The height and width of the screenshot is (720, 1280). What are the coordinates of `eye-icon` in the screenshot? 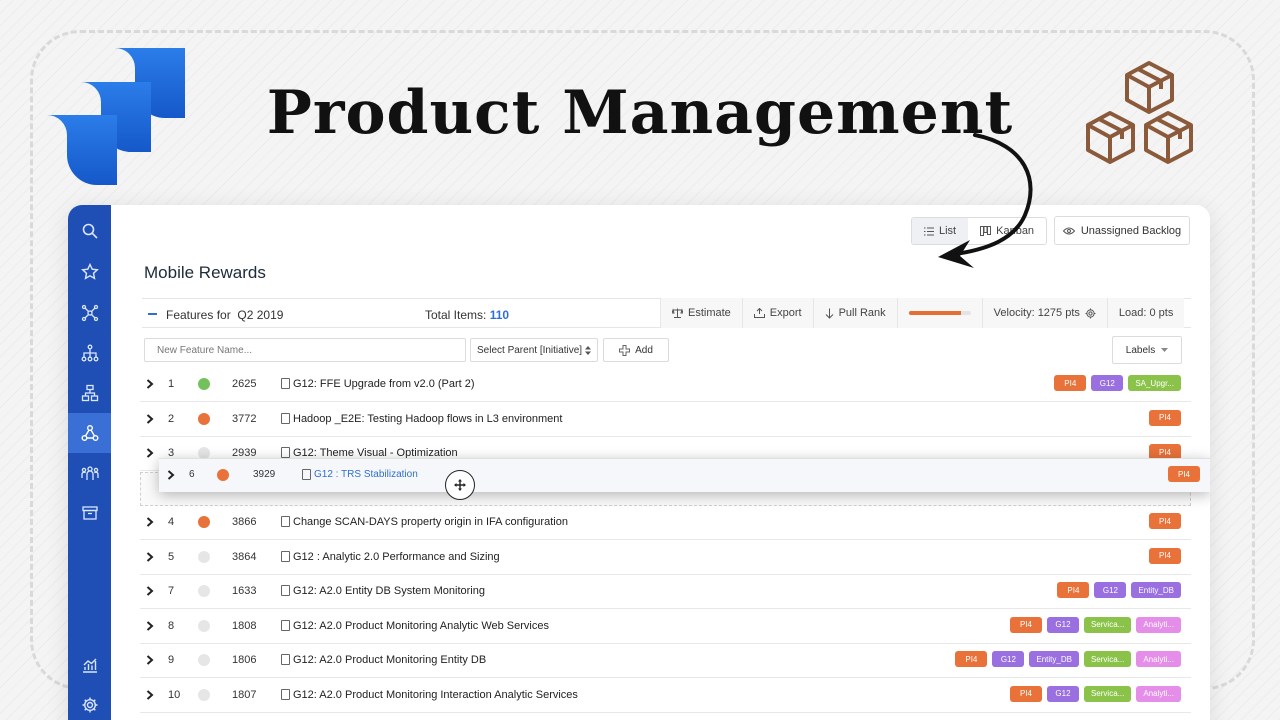 It's located at (1068, 230).